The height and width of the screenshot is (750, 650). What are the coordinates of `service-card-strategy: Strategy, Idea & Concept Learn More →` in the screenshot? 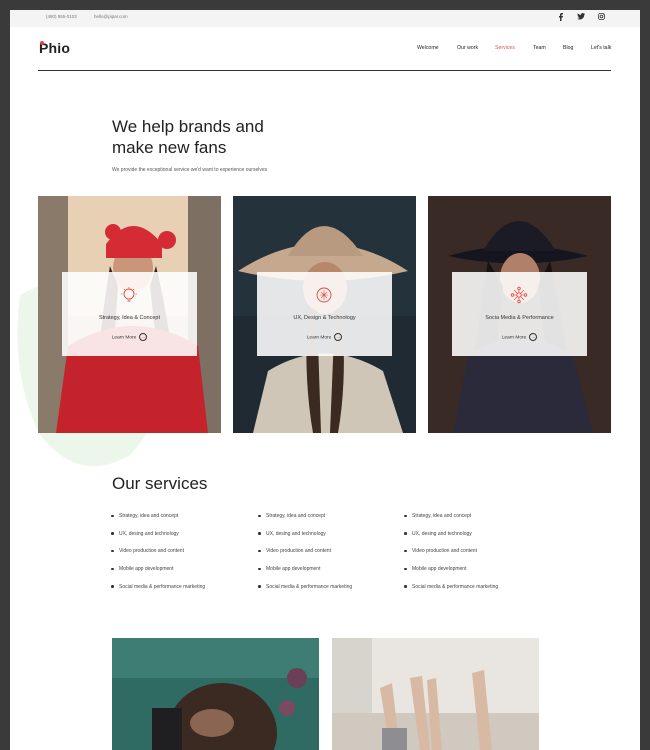 It's located at (129, 314).